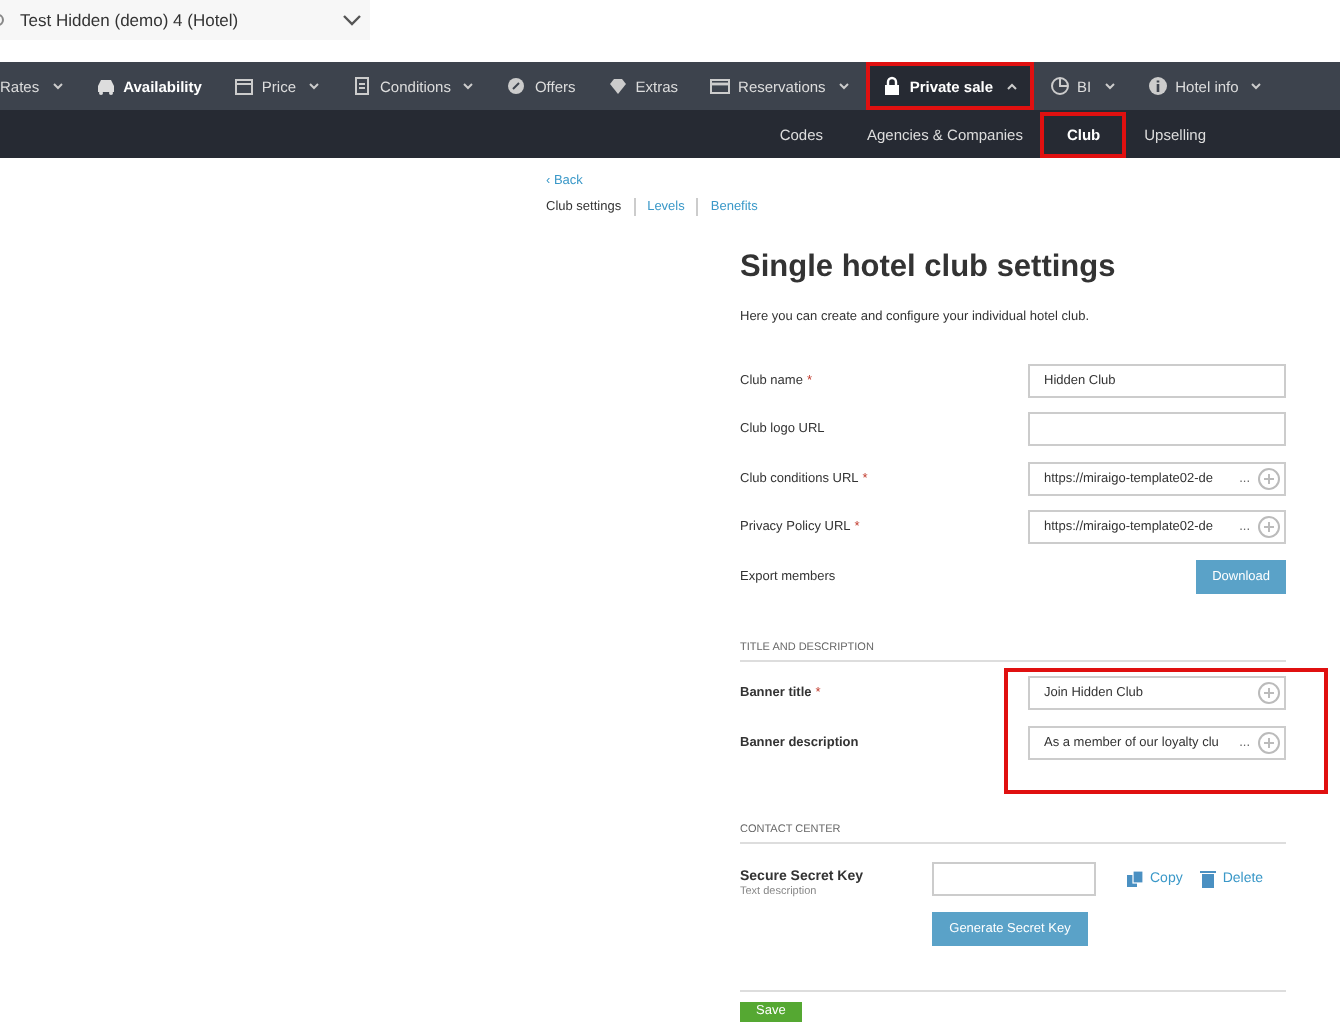 The height and width of the screenshot is (1032, 1340). I want to click on tag-icon, so click(516, 86).